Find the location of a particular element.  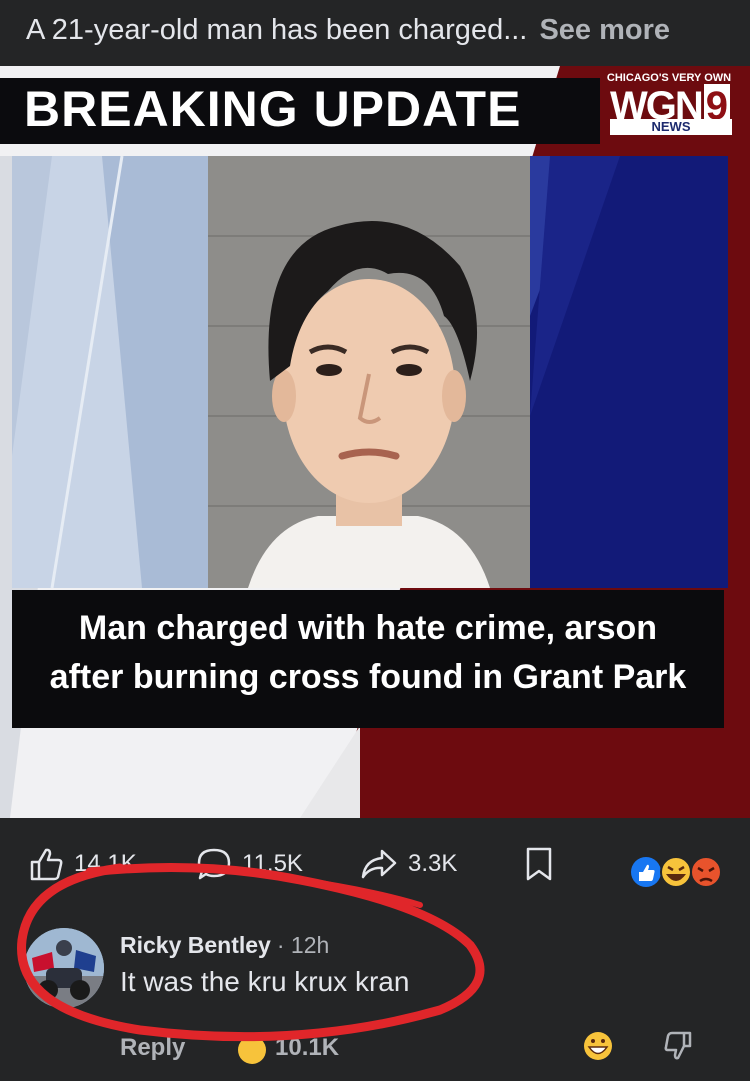

breaking-banner-text: BREAKING UPDATE is located at coordinates (273, 109).